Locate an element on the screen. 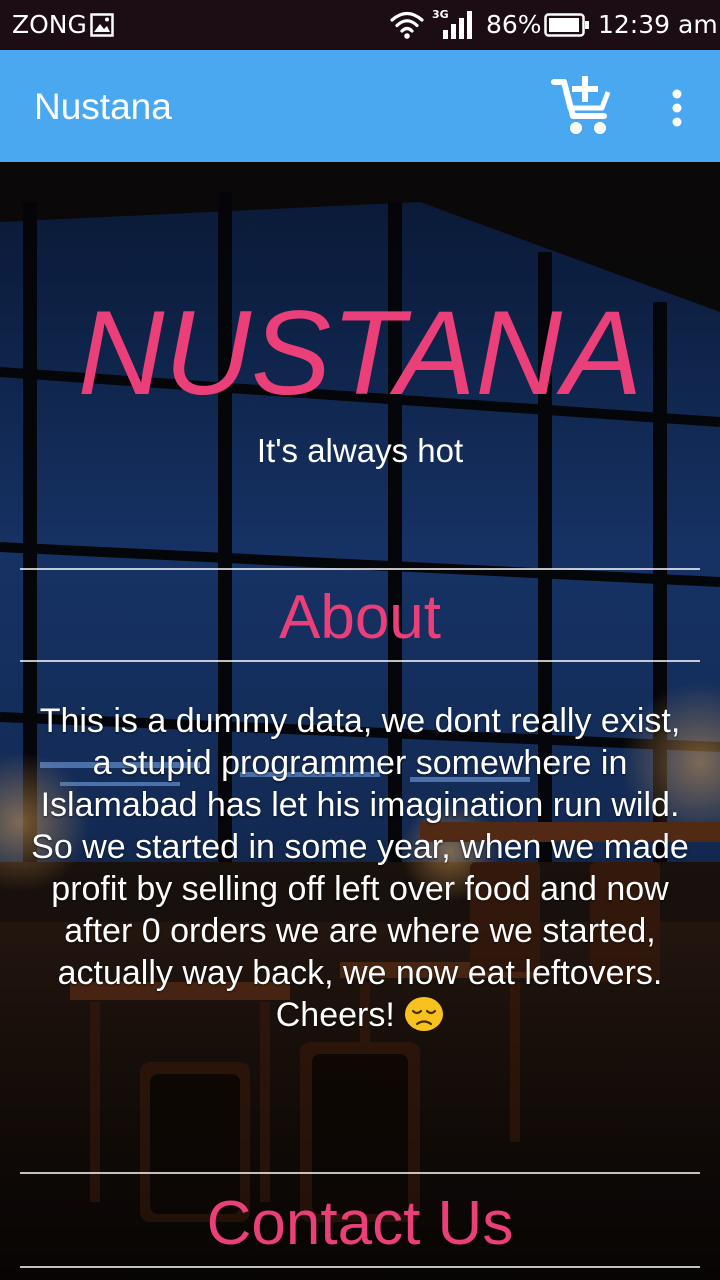 The width and height of the screenshot is (720, 1280). overflow-menu-button is located at coordinates (677, 108).